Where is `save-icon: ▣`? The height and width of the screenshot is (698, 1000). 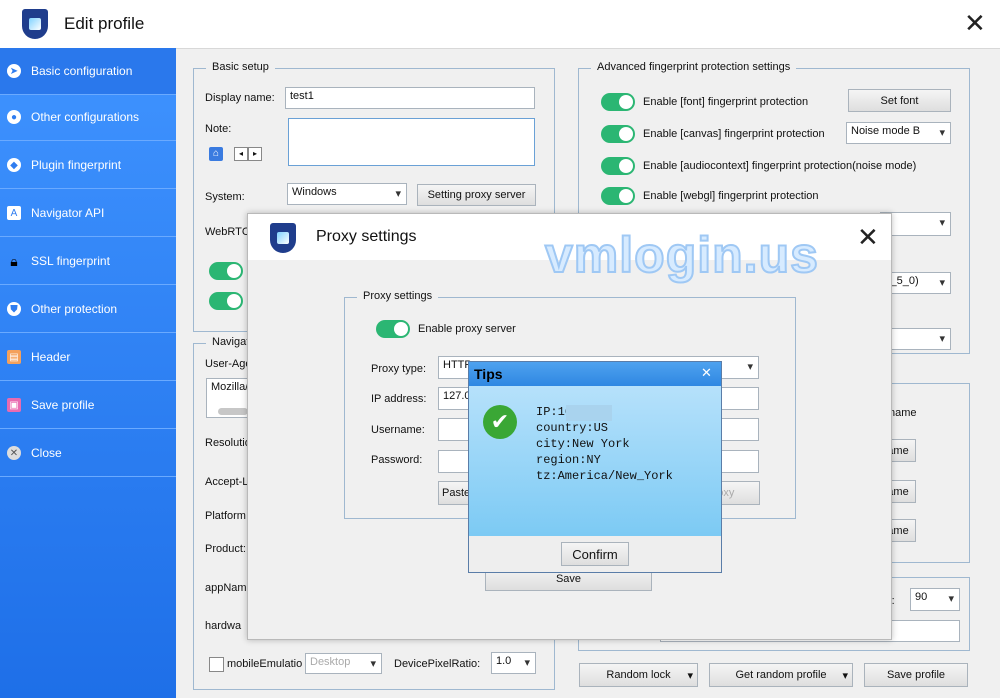
save-icon: ▣ is located at coordinates (14, 405).